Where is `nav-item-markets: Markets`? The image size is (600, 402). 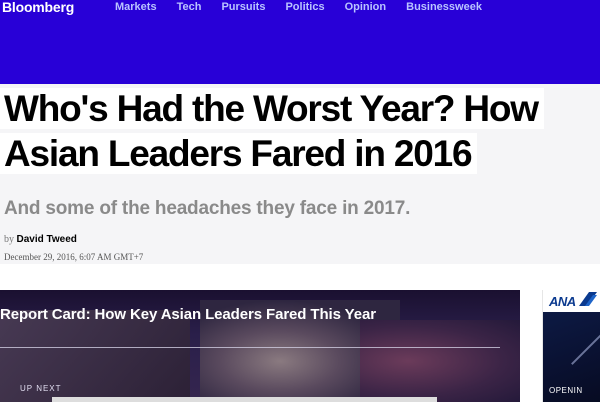 nav-item-markets: Markets is located at coordinates (136, 7).